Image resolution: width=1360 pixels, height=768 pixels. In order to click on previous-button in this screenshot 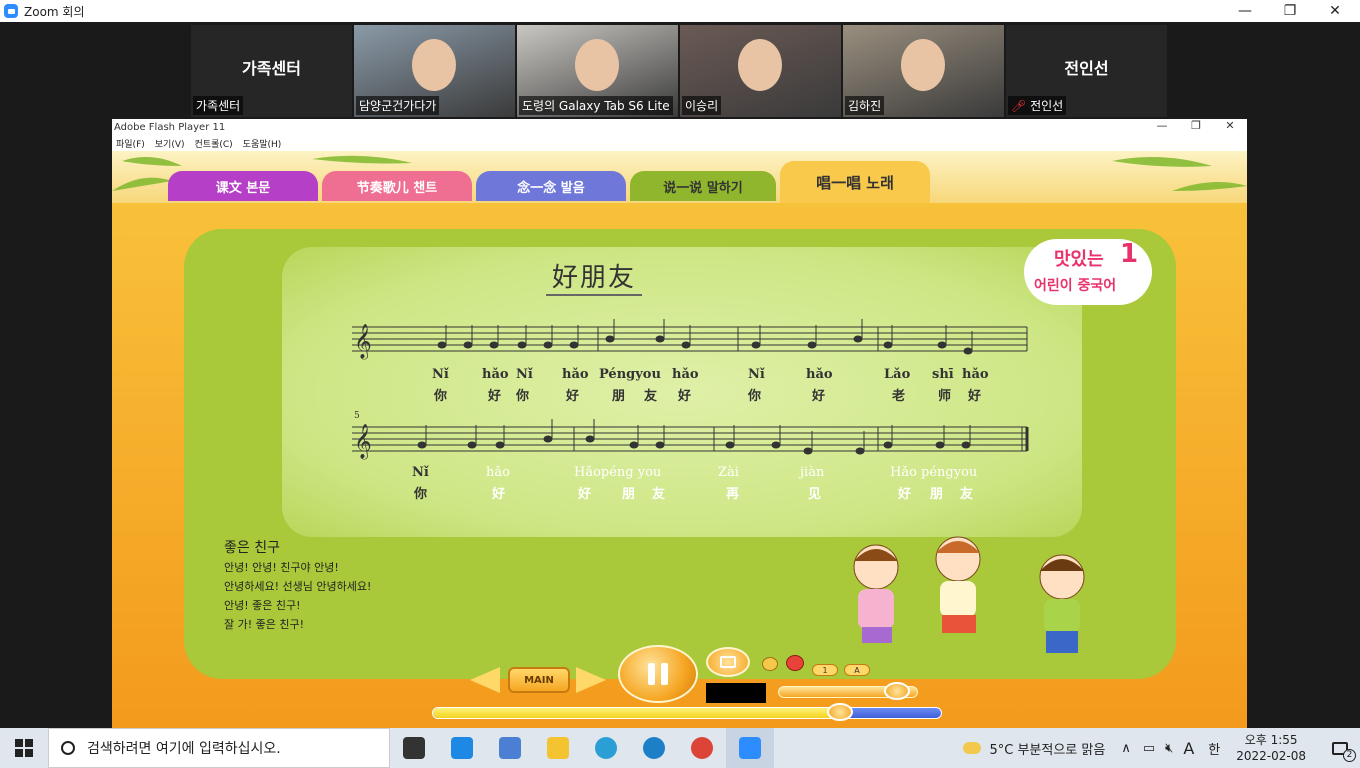, I will do `click(485, 680)`.